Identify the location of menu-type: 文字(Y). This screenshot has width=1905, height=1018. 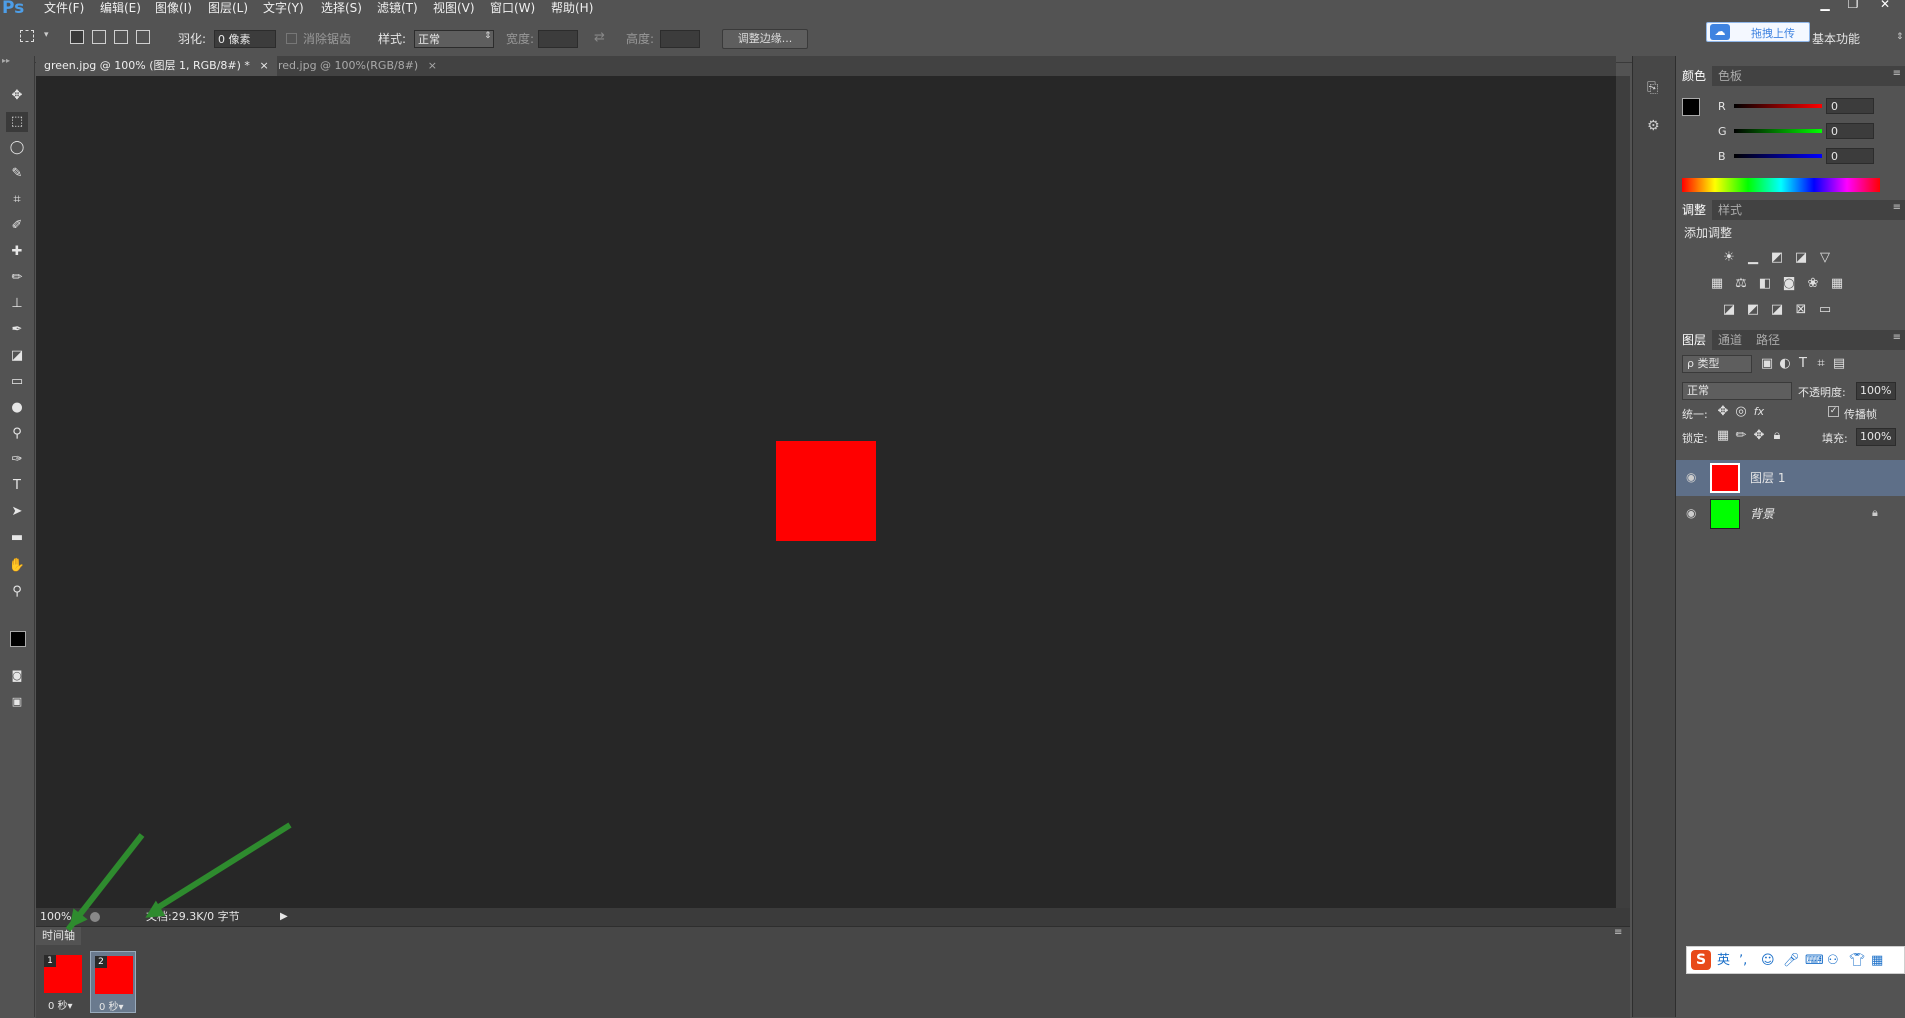
(283, 8).